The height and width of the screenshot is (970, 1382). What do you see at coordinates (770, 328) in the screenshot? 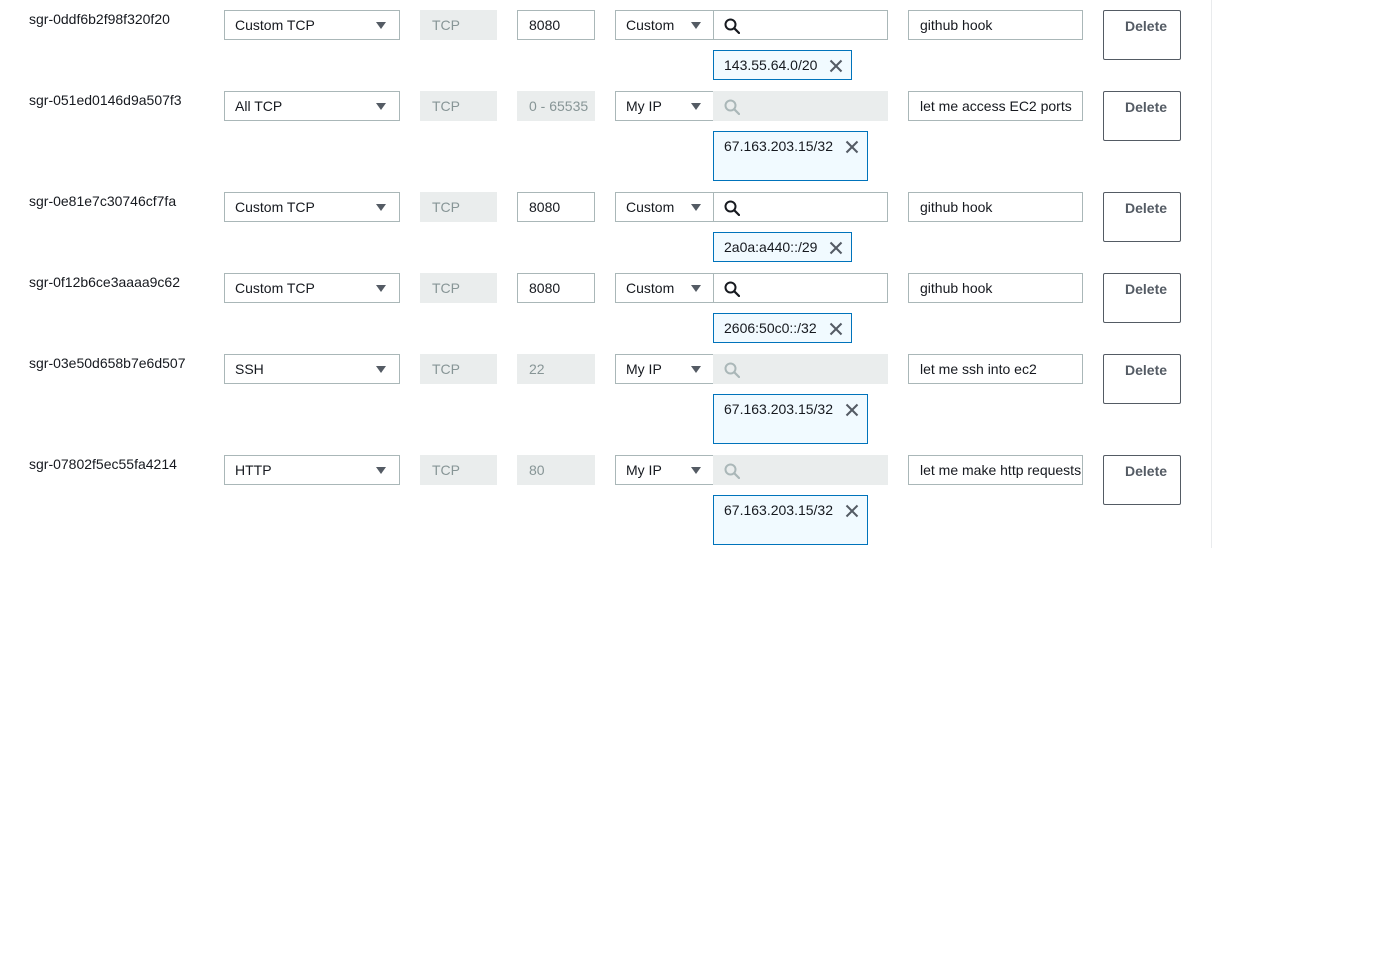
I see `source-cidr-value: 2606:50c0::/32` at bounding box center [770, 328].